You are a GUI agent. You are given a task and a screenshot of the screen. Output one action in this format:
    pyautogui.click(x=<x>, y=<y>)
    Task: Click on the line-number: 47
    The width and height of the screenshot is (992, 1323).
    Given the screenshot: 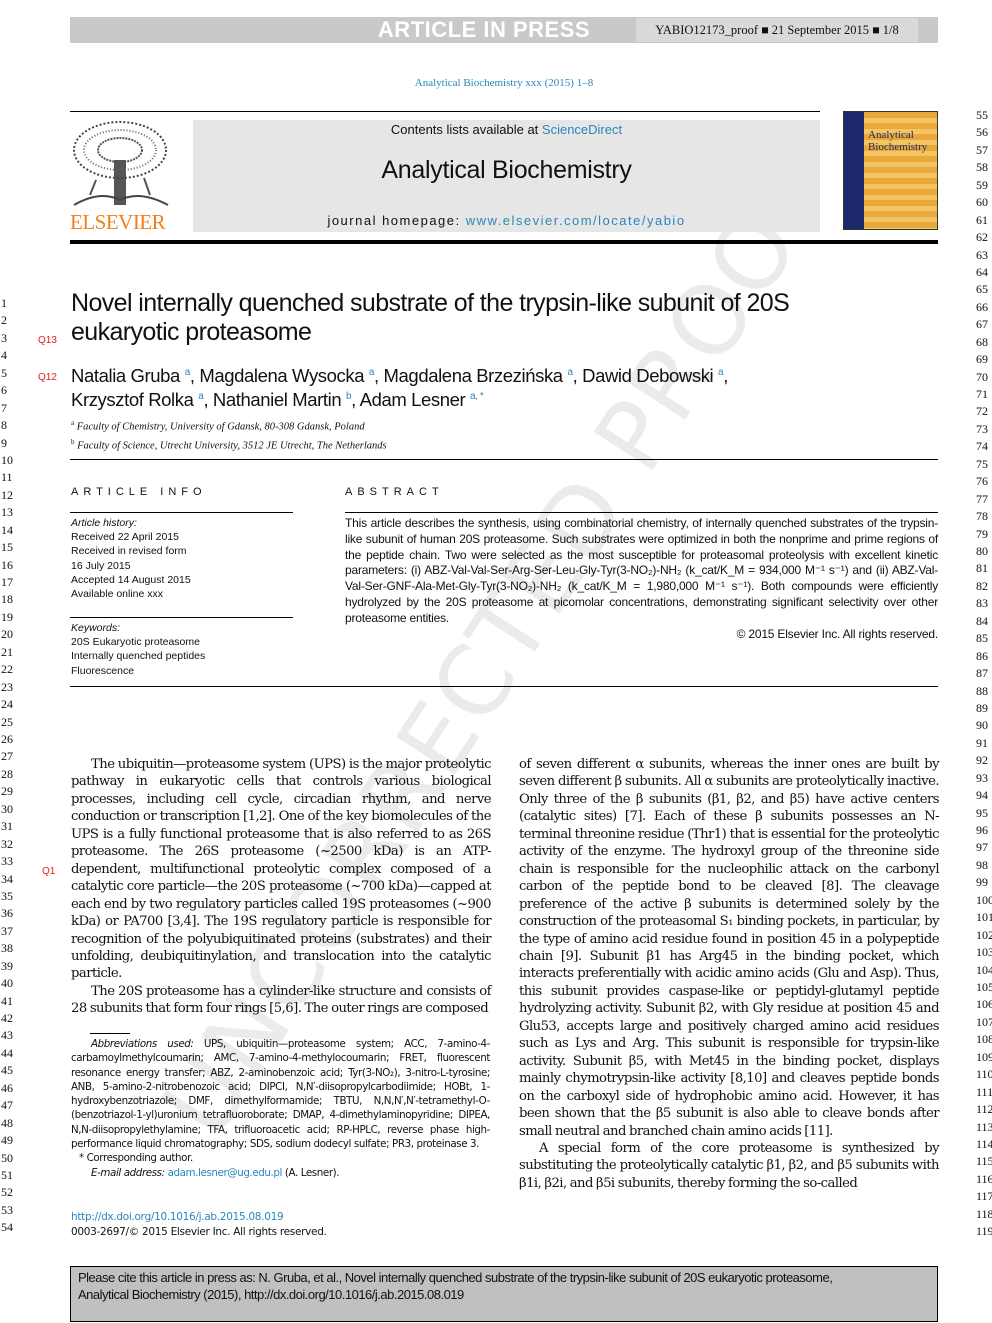 What is the action you would take?
    pyautogui.click(x=7, y=1105)
    